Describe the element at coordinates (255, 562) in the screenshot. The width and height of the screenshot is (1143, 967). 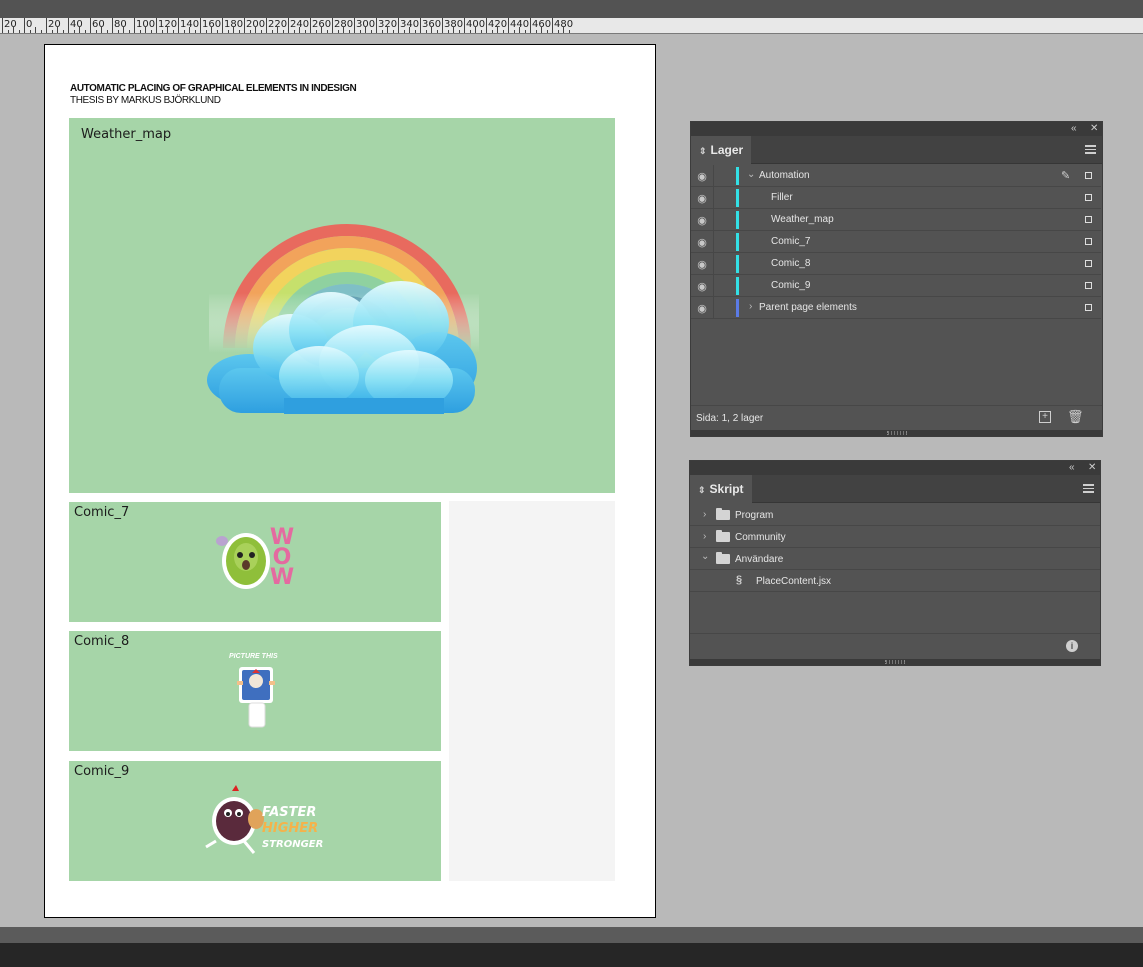
I see `comic-7-frame: Comic_7 WOW` at that location.